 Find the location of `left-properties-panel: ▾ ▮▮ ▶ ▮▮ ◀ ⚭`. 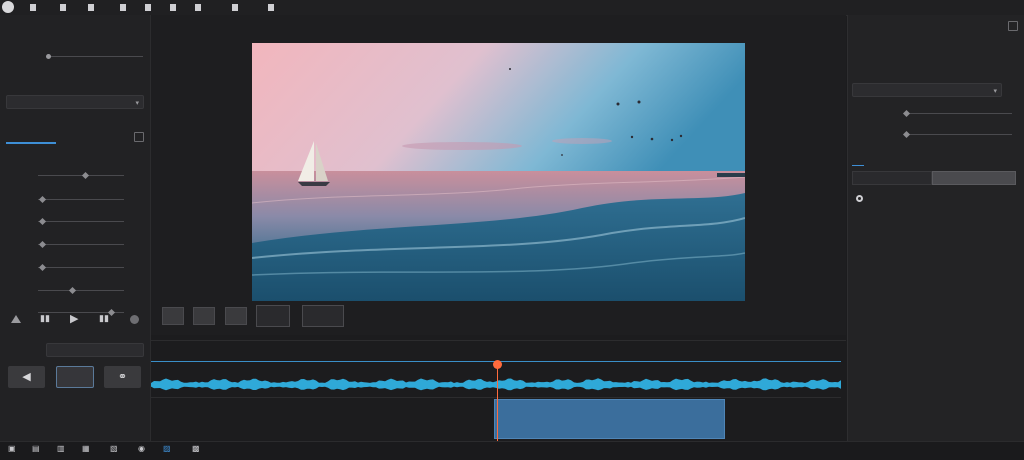

left-properties-panel: ▾ ▮▮ ▶ ▮▮ ◀ ⚭ is located at coordinates (75, 228).